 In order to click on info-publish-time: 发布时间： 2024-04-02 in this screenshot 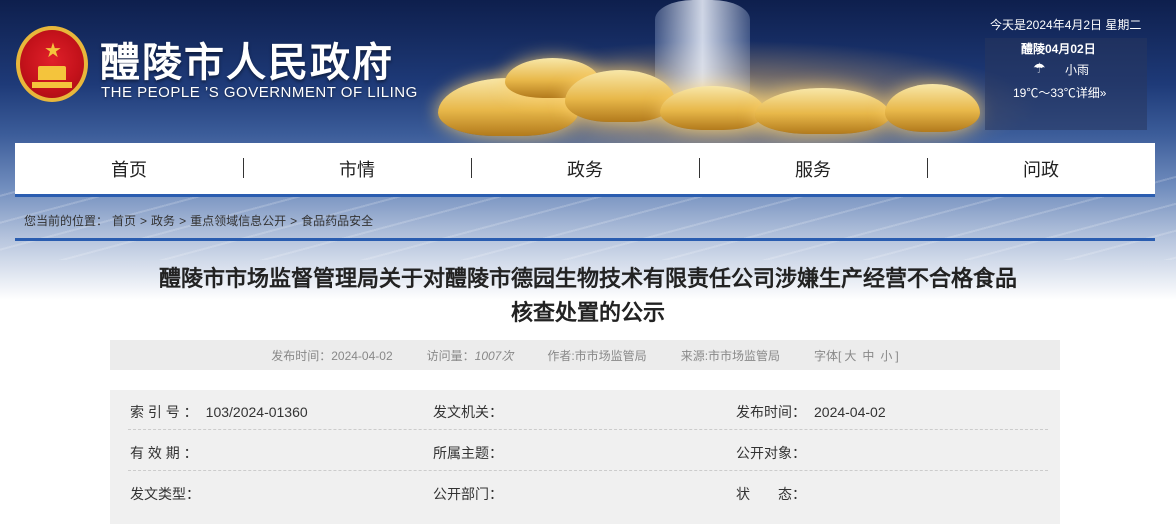, I will do `click(811, 412)`.